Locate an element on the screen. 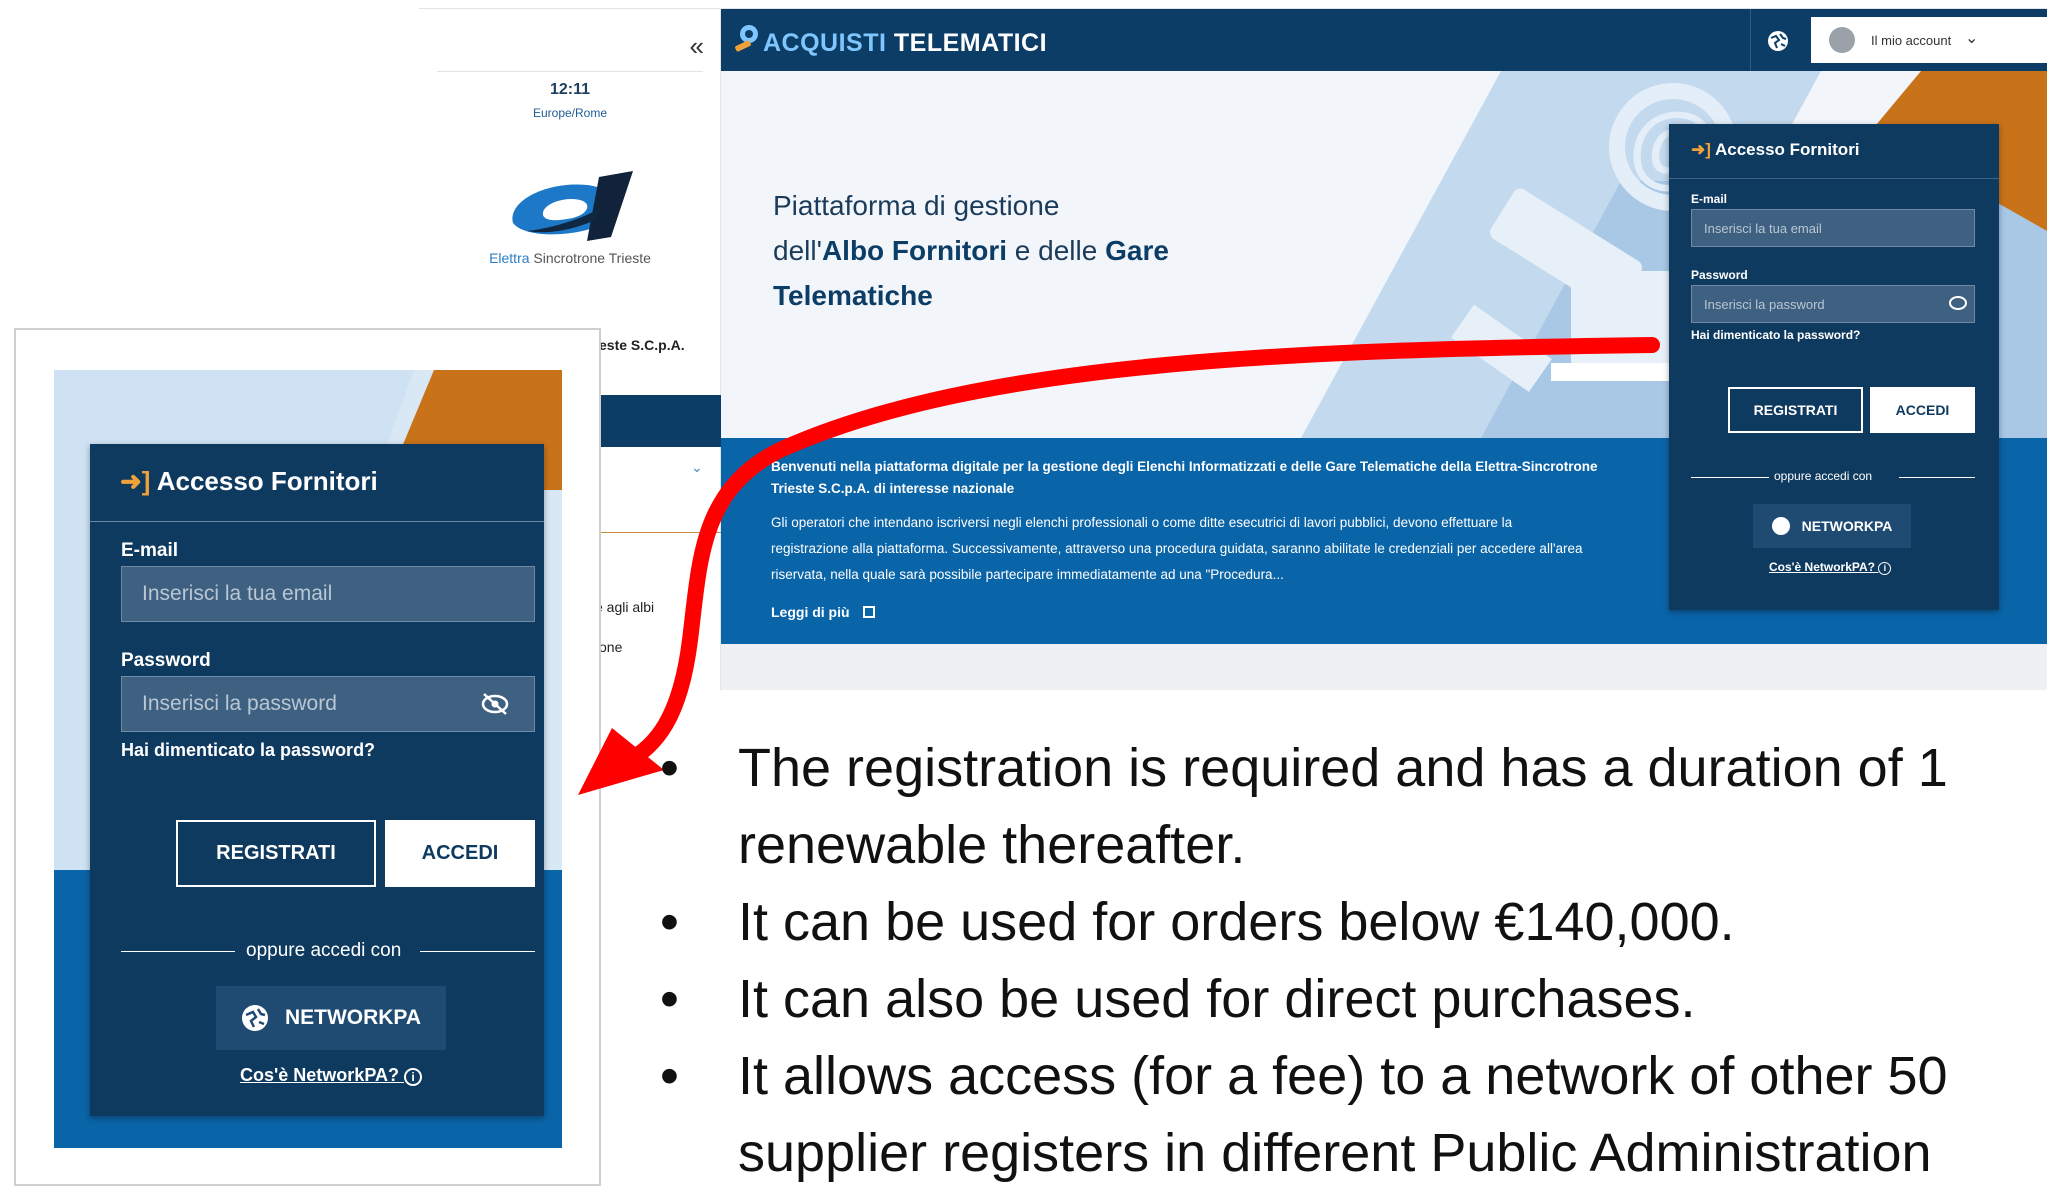 The image size is (2047, 1192). bullet-continuation: renewable thereafter. is located at coordinates (992, 845).